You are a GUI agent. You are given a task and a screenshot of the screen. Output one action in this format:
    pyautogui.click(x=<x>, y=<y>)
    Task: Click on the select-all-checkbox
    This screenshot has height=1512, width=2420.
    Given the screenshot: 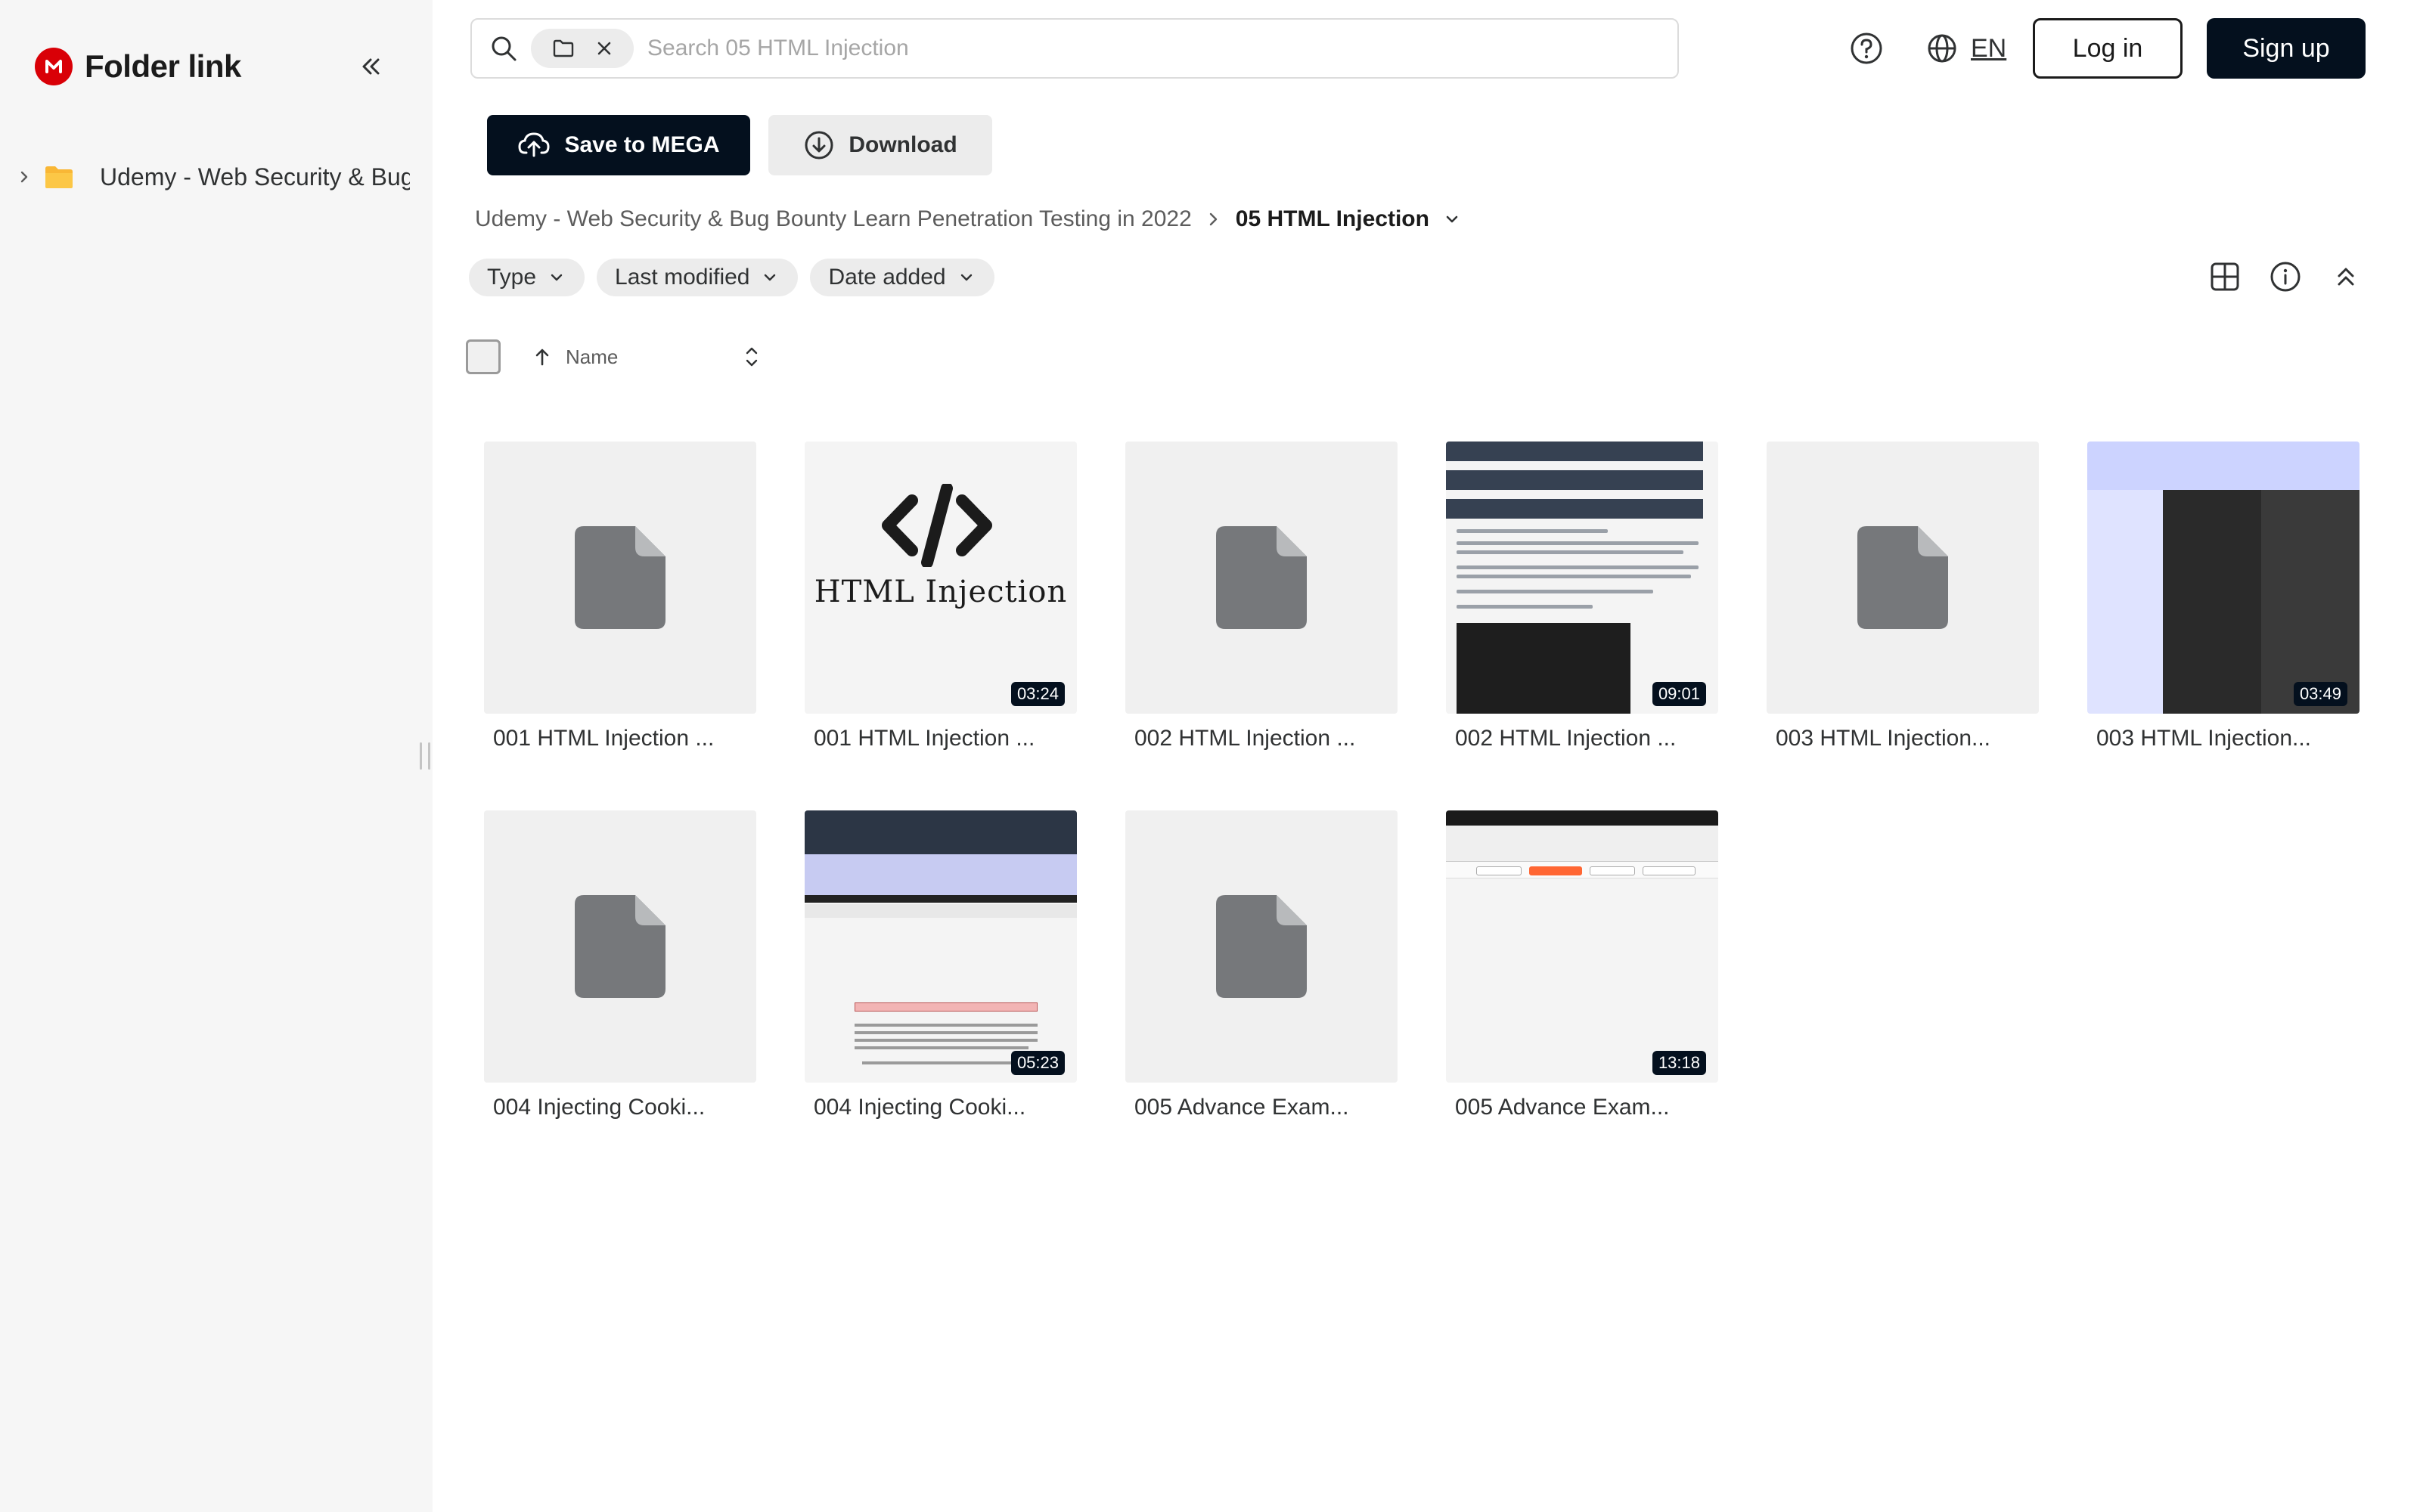 What is the action you would take?
    pyautogui.click(x=483, y=356)
    